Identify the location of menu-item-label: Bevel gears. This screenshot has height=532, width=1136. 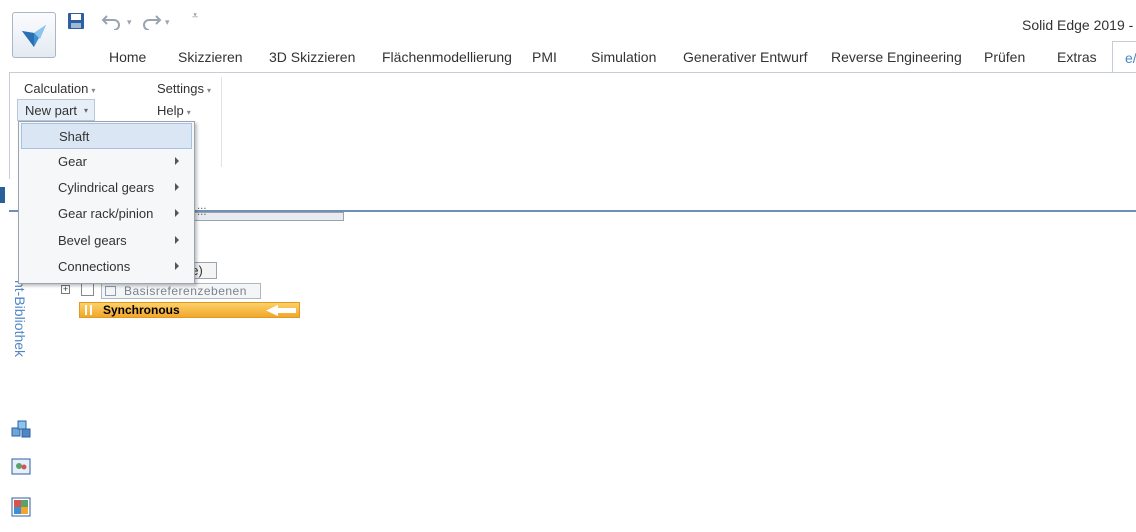
(92, 240).